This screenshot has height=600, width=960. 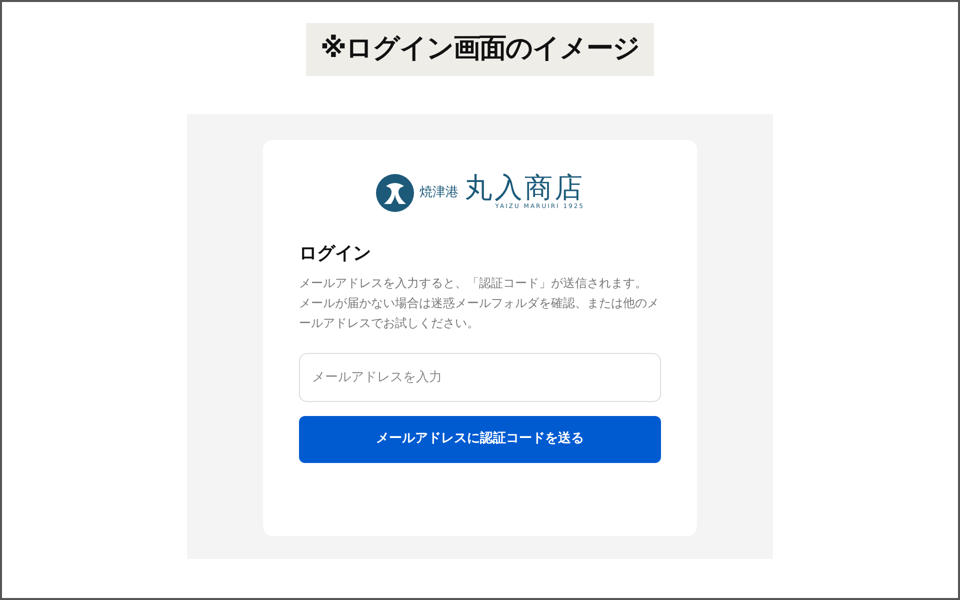 What do you see at coordinates (480, 439) in the screenshot?
I see `send-code-button: メールアドレスに認証コードを送る` at bounding box center [480, 439].